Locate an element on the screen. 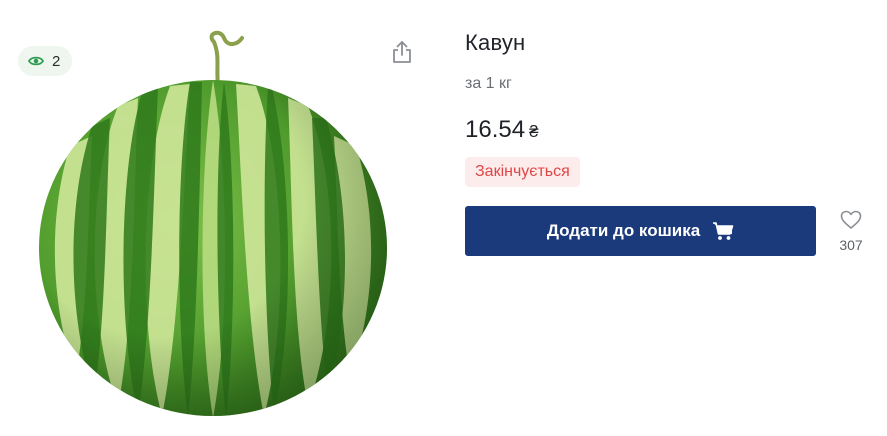 The width and height of the screenshot is (887, 436). cart-icon is located at coordinates (723, 231).